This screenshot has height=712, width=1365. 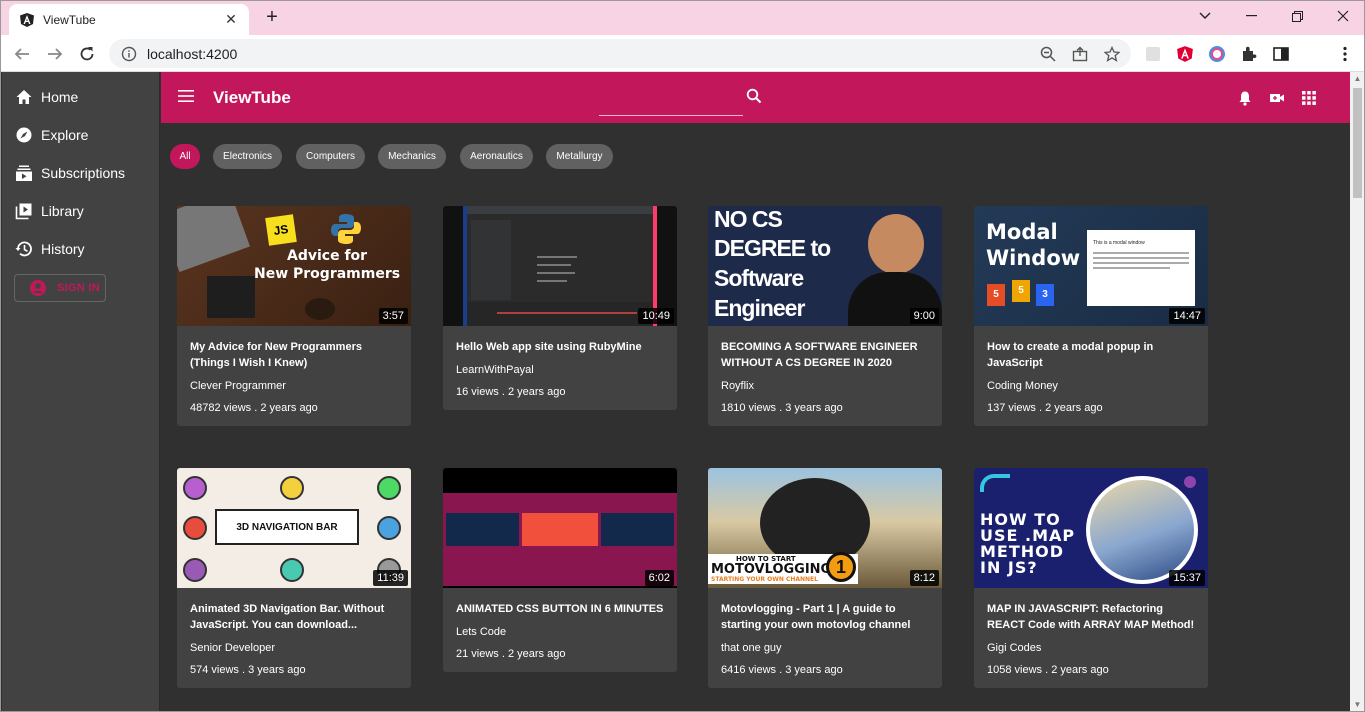 I want to click on menu-hamburger-icon, so click(x=186, y=96).